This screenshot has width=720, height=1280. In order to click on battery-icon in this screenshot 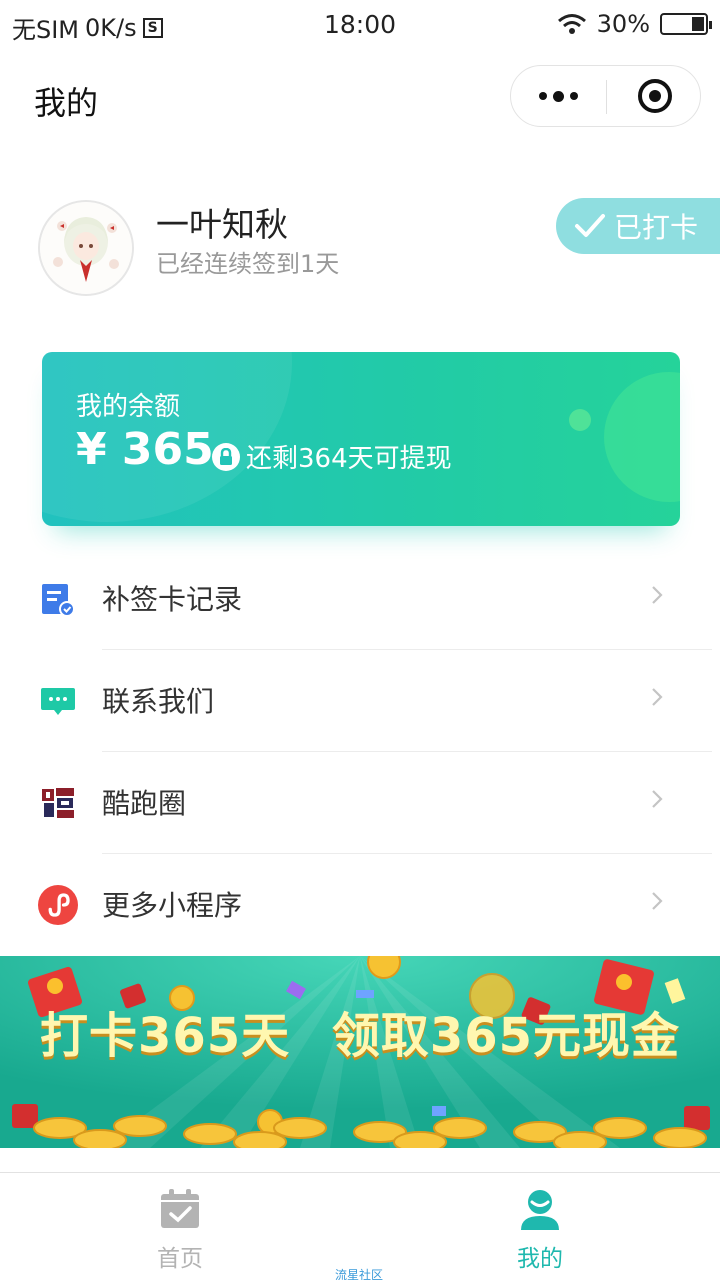, I will do `click(686, 24)`.